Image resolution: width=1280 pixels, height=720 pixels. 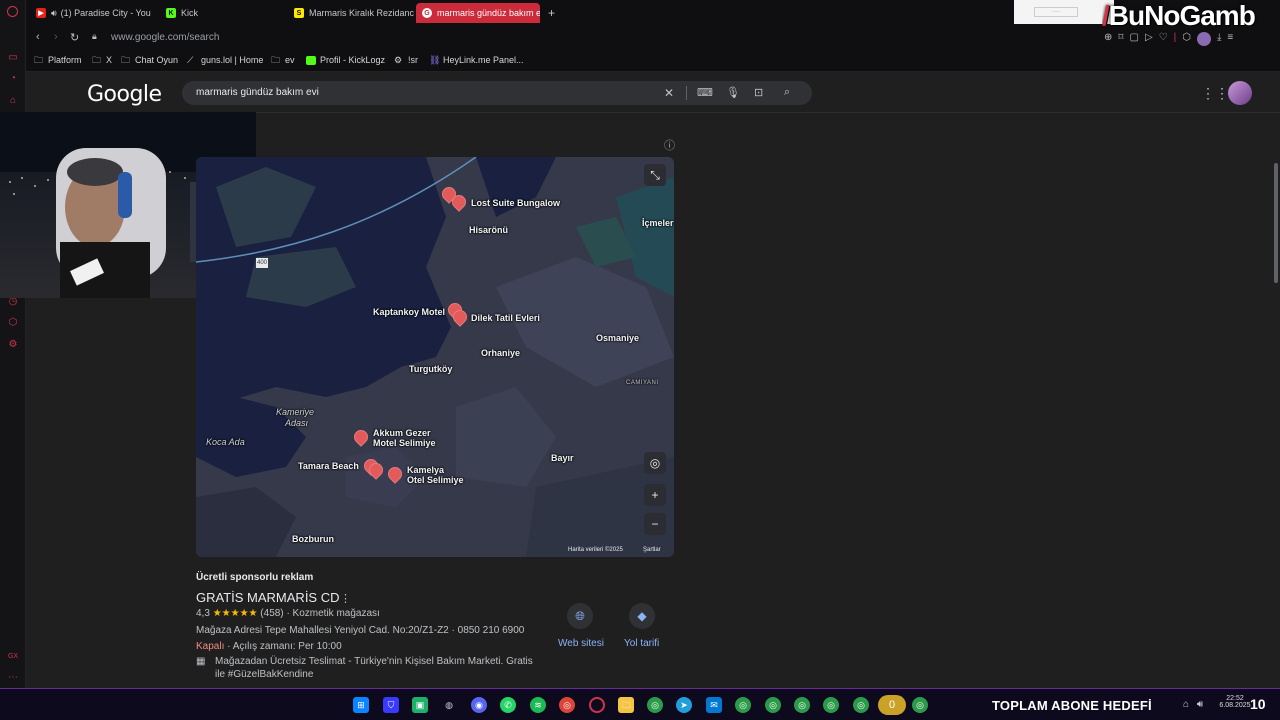 I want to click on shield-icon: ⛉, so click(x=391, y=705).